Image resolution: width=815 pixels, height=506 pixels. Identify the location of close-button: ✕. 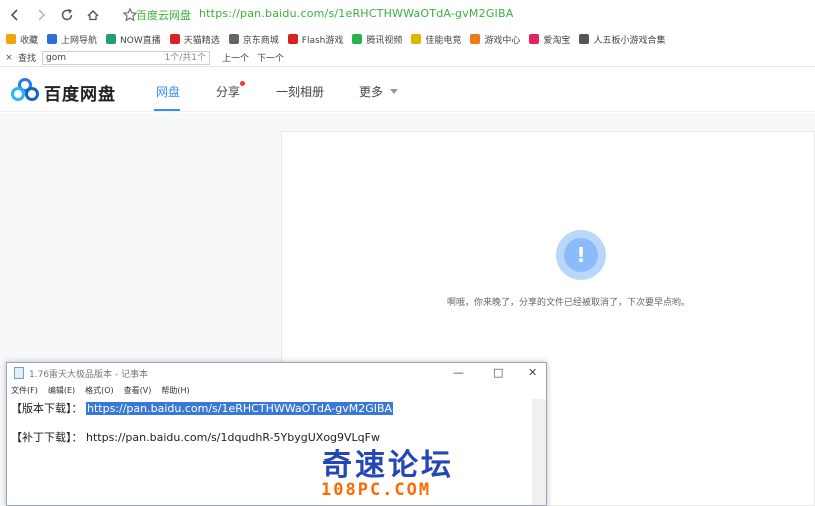
(532, 372).